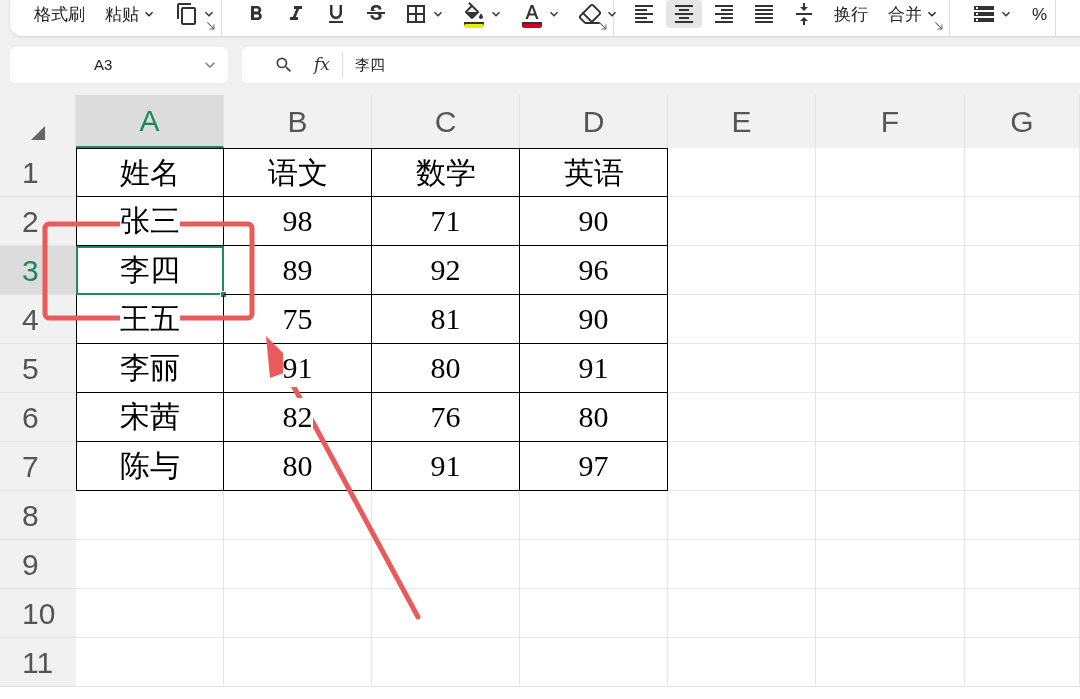  I want to click on table-cell: 数学, so click(446, 172).